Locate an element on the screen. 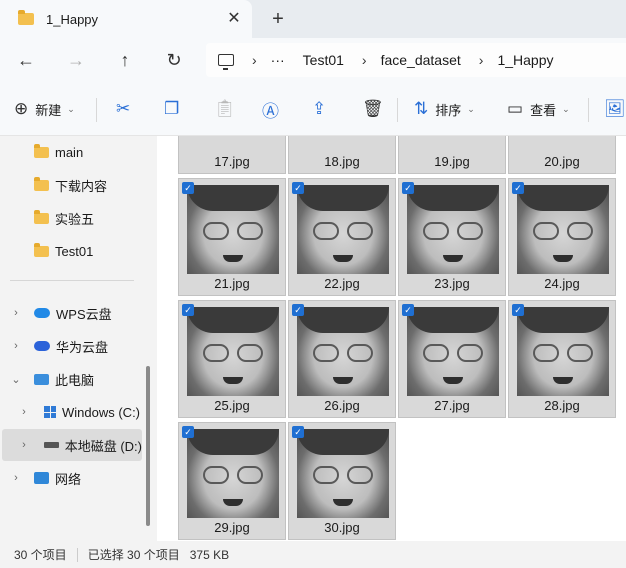 The width and height of the screenshot is (626, 568). rename-button: Ⓐ is located at coordinates (270, 109).